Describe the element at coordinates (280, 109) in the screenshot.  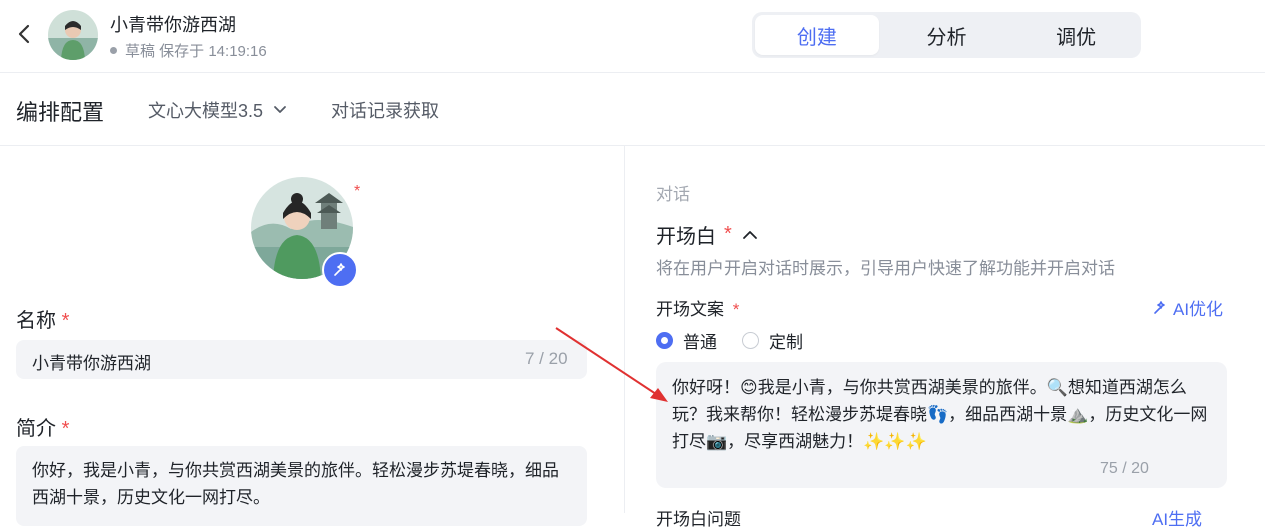
I see `chevron-down-icon` at that location.